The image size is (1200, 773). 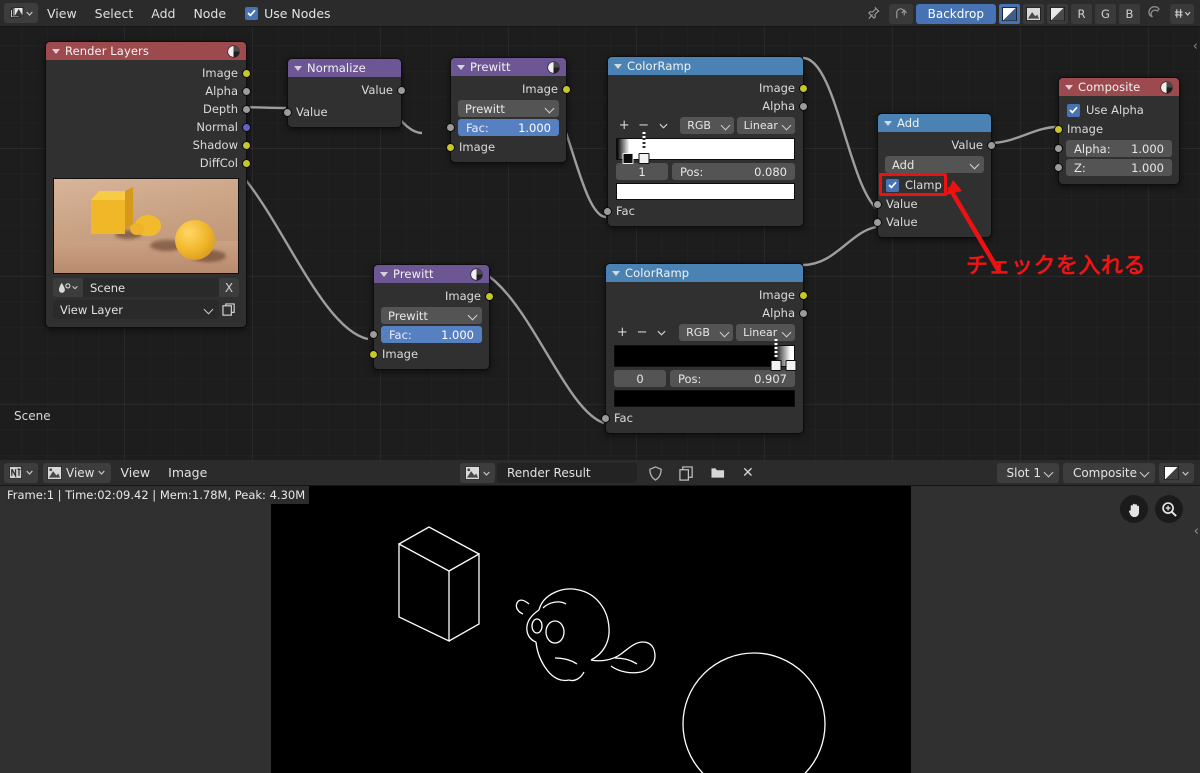 I want to click on node-header-render-layers: Render Layers, so click(x=146, y=51).